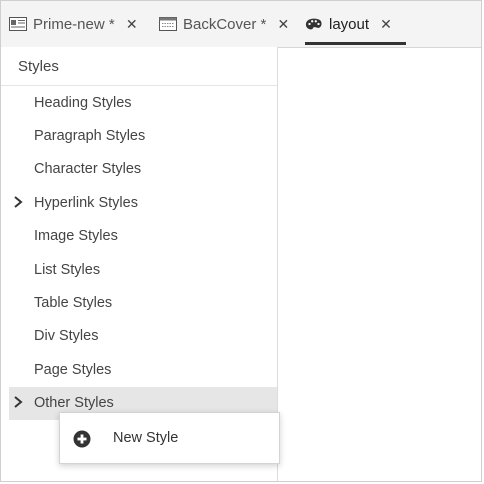 This screenshot has height=484, width=484. What do you see at coordinates (349, 24) in the screenshot?
I see `tab-label: layout` at bounding box center [349, 24].